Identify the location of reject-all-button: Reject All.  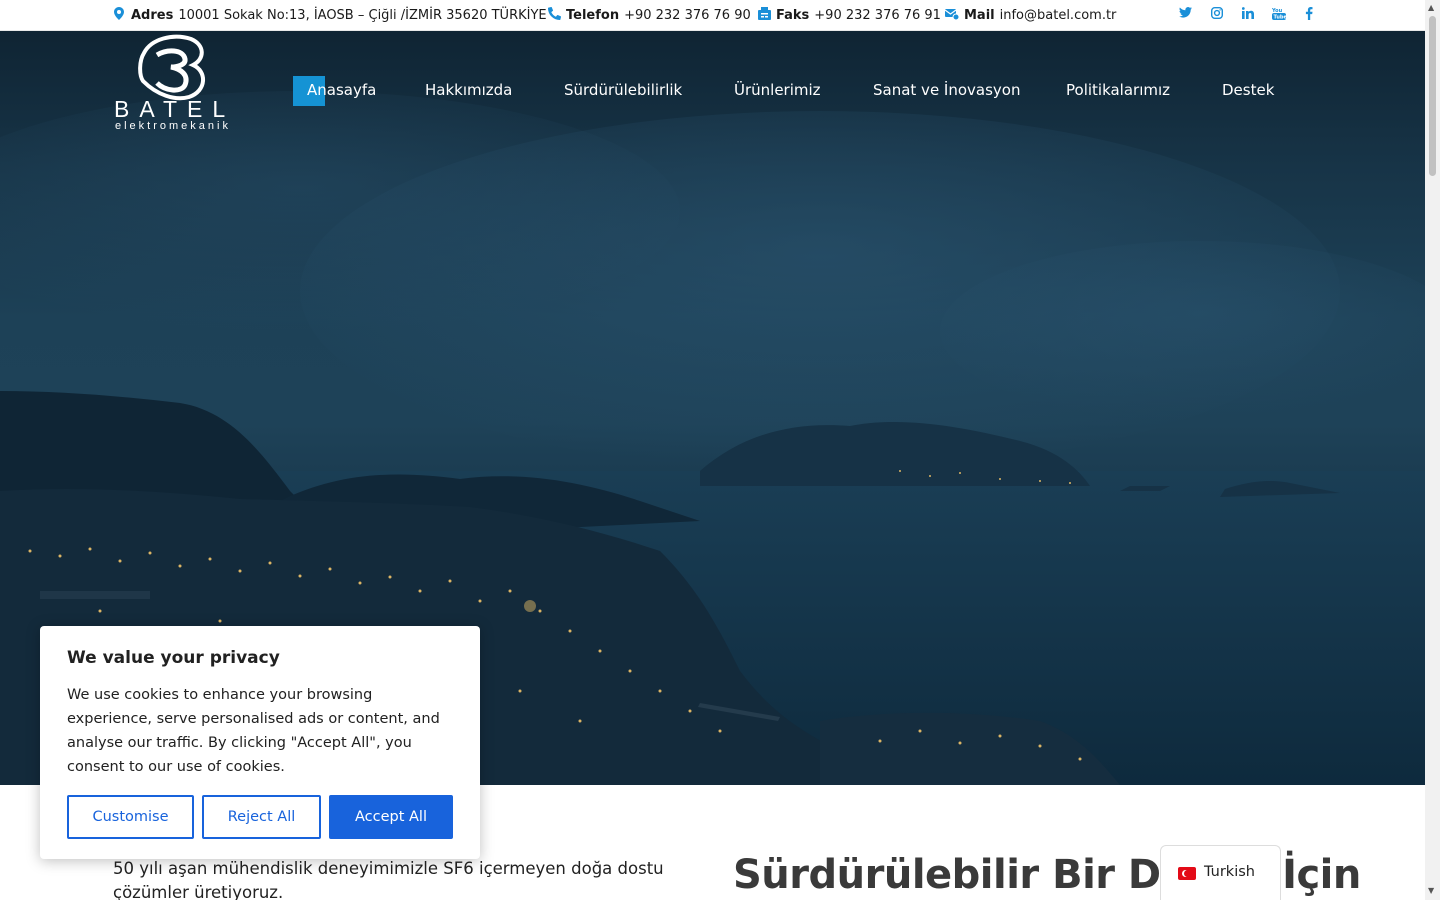
(261, 817).